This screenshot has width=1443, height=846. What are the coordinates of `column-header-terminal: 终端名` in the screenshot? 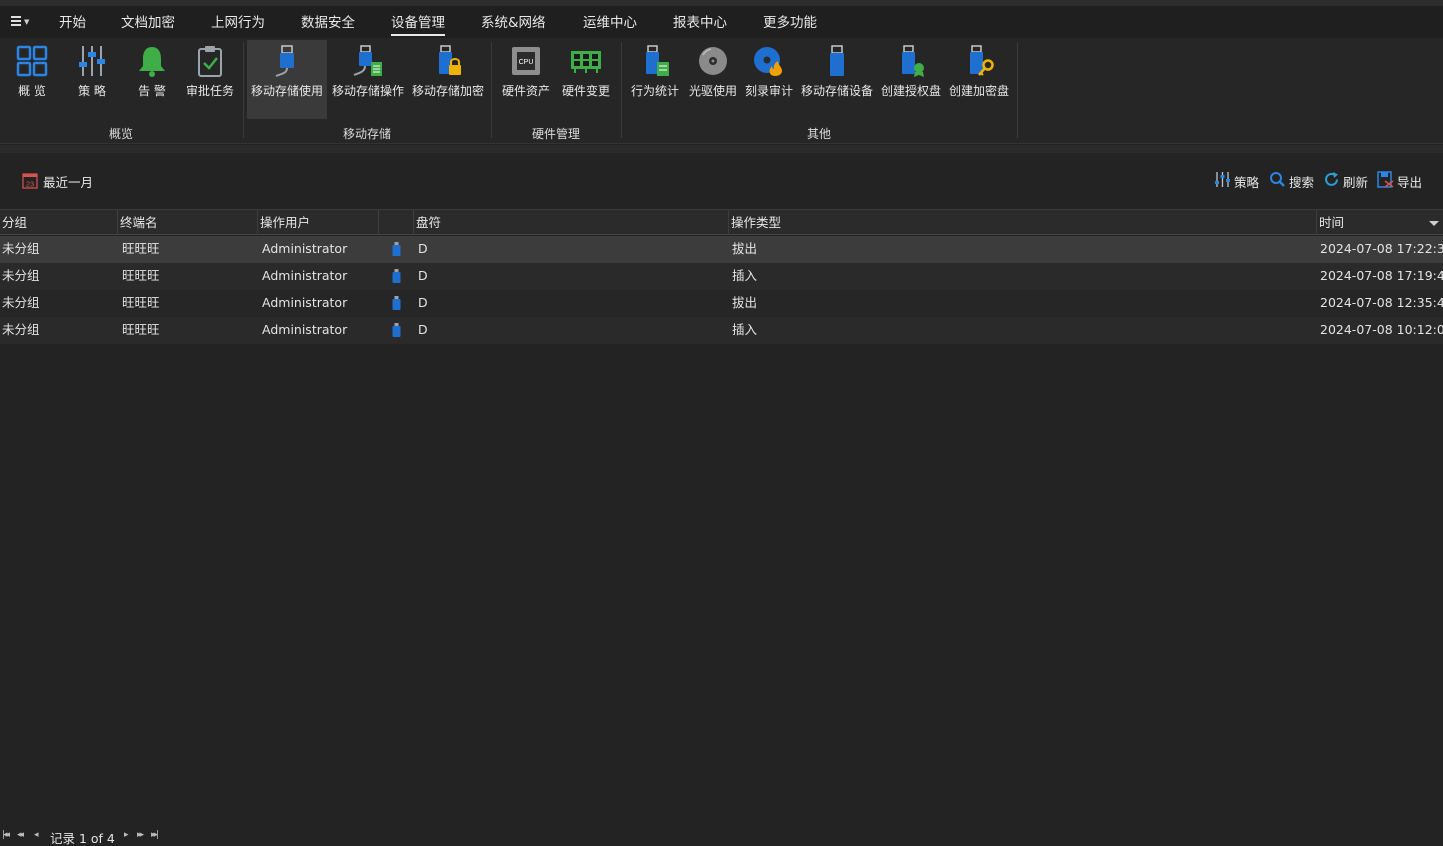 It's located at (187, 222).